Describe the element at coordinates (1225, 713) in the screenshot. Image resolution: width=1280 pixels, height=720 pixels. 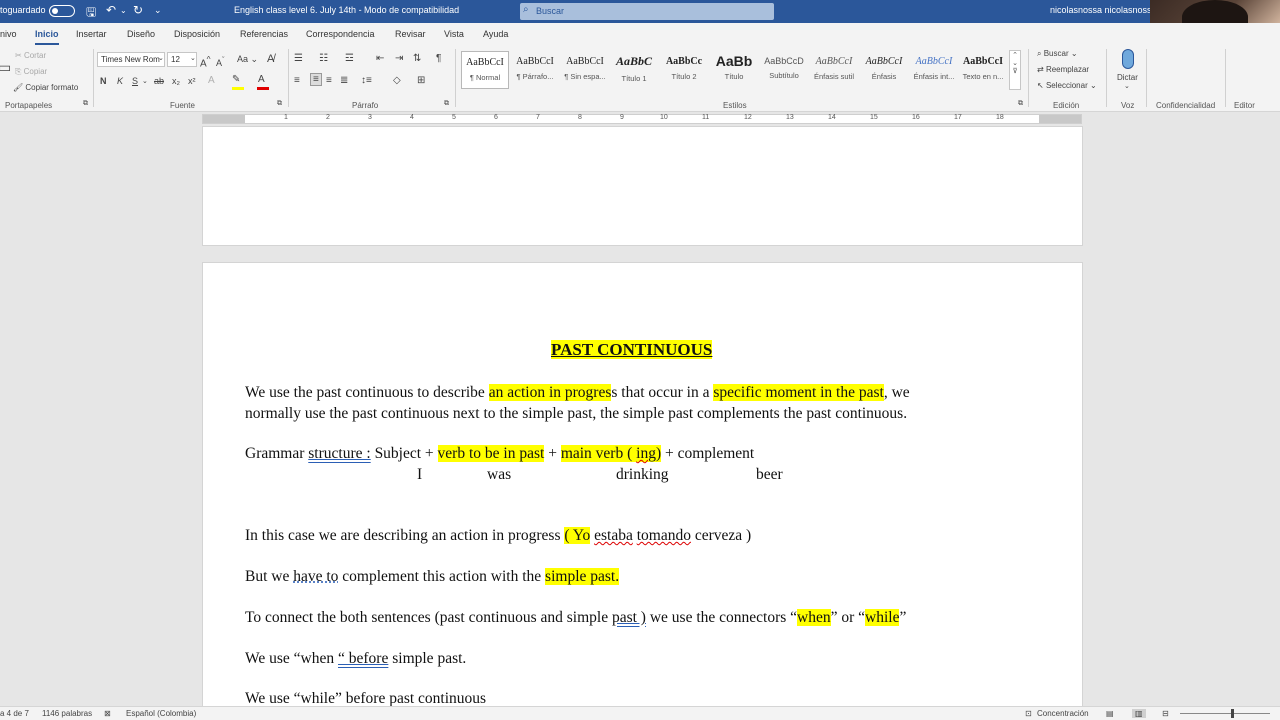
I see `zoom-slider-track` at that location.